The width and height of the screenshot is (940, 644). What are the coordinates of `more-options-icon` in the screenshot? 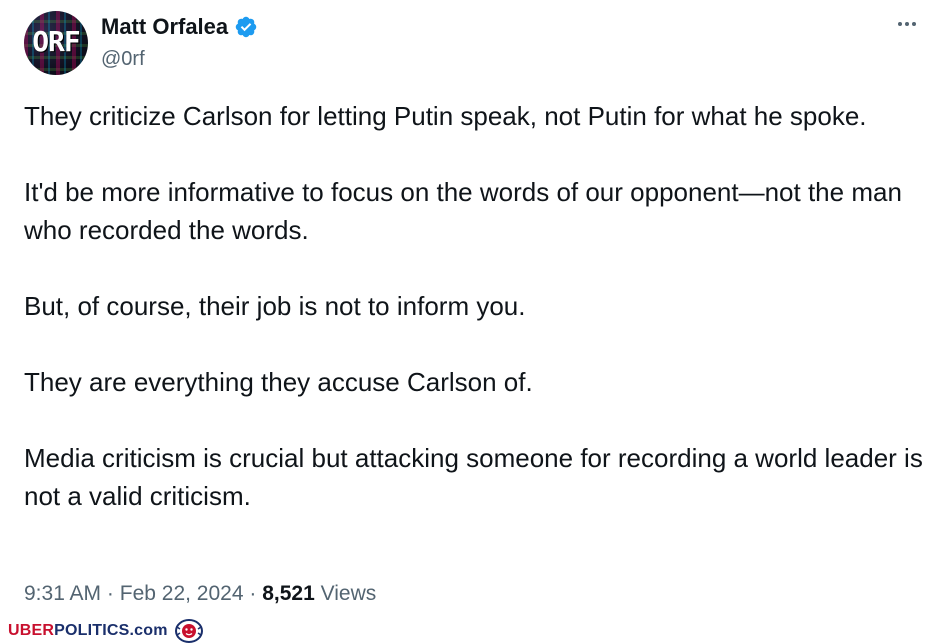 It's located at (907, 24).